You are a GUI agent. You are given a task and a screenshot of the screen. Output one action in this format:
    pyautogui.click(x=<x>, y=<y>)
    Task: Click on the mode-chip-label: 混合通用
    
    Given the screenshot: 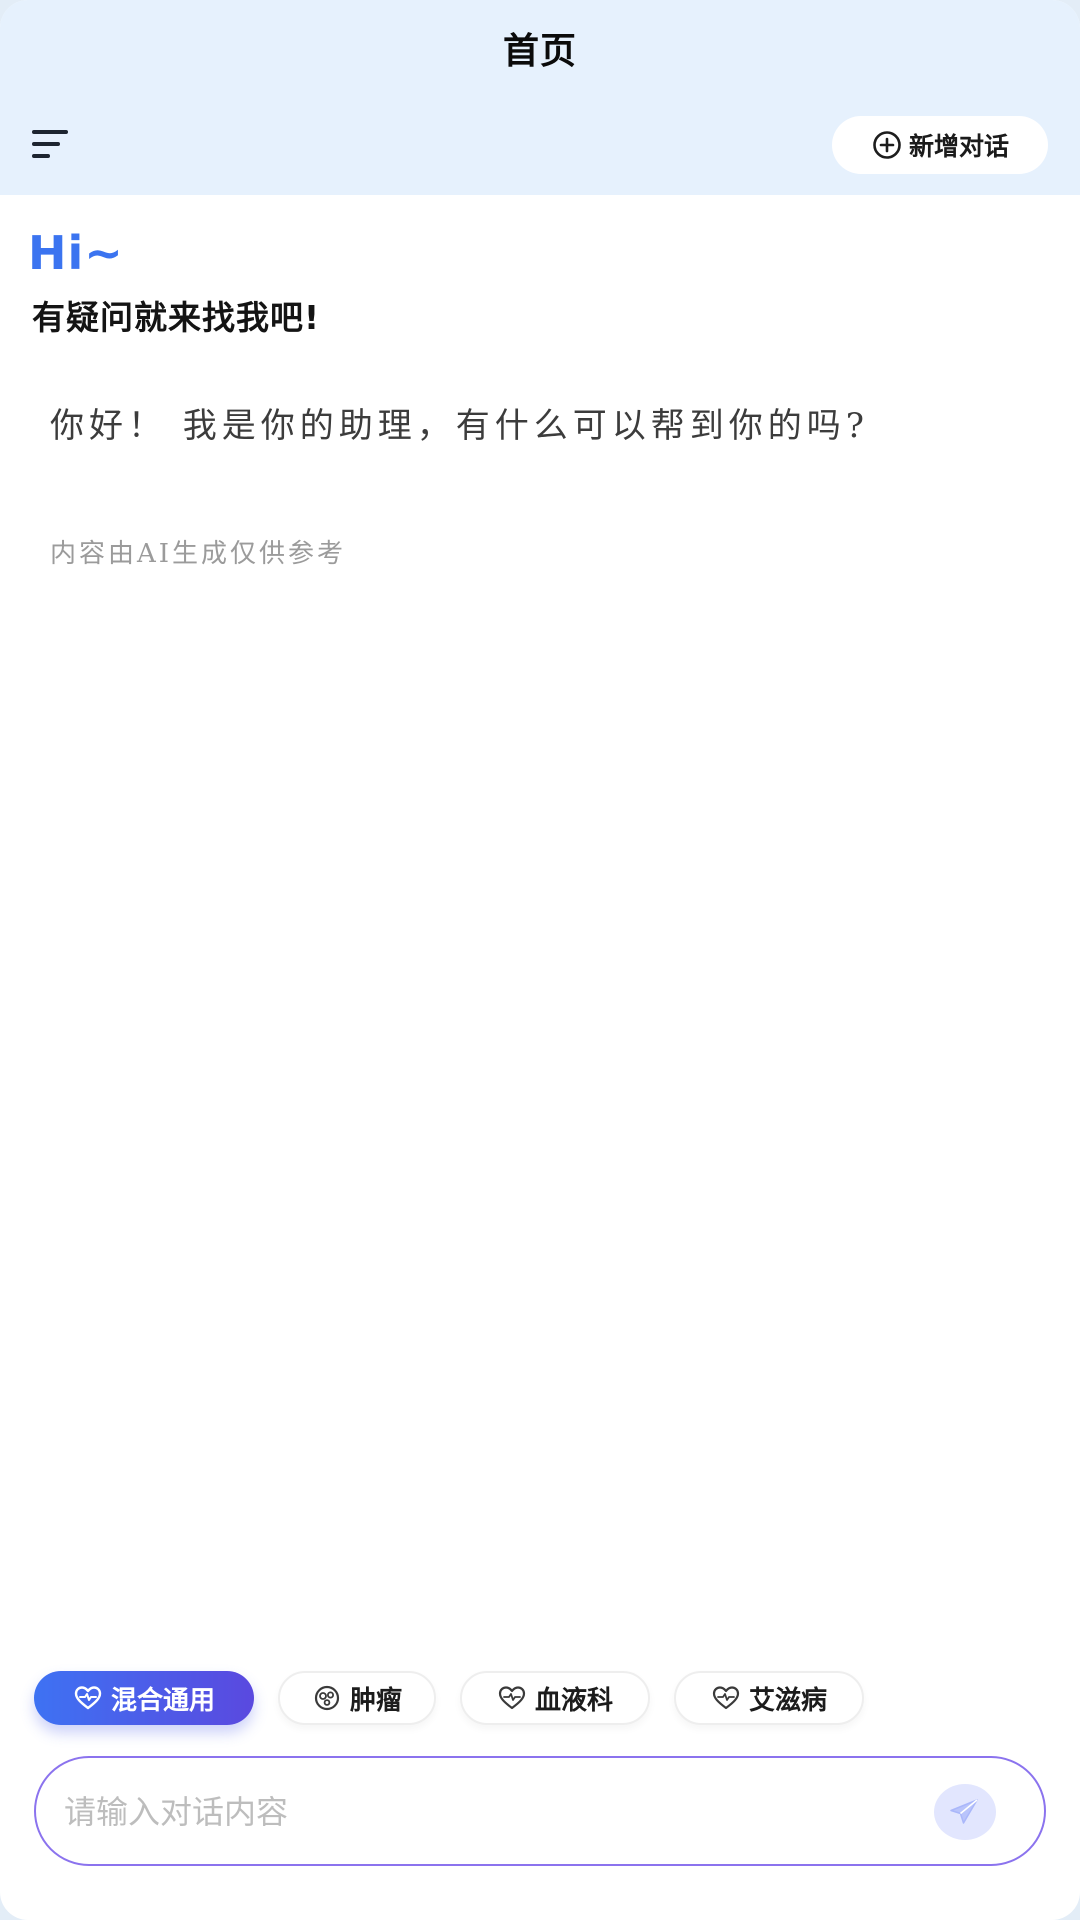 What is the action you would take?
    pyautogui.click(x=162, y=1700)
    